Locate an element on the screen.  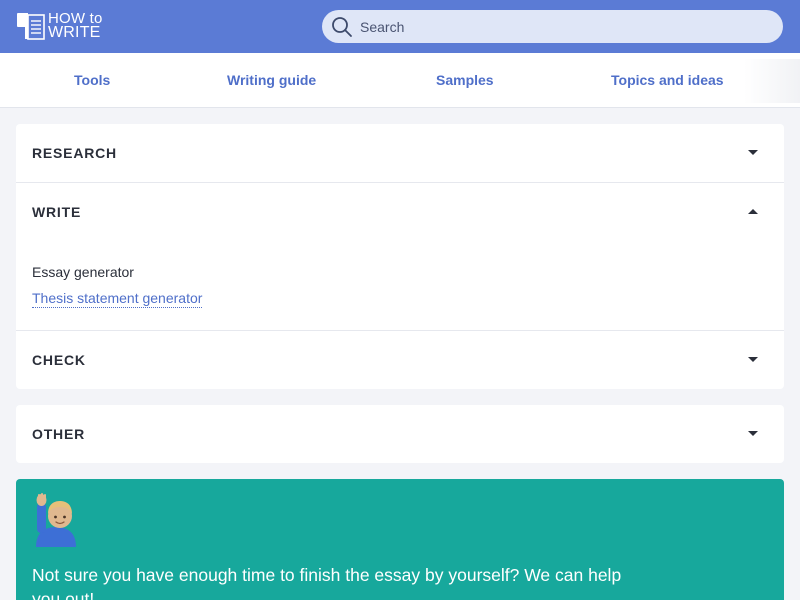
raising-hand-person-icon is located at coordinates (56, 520).